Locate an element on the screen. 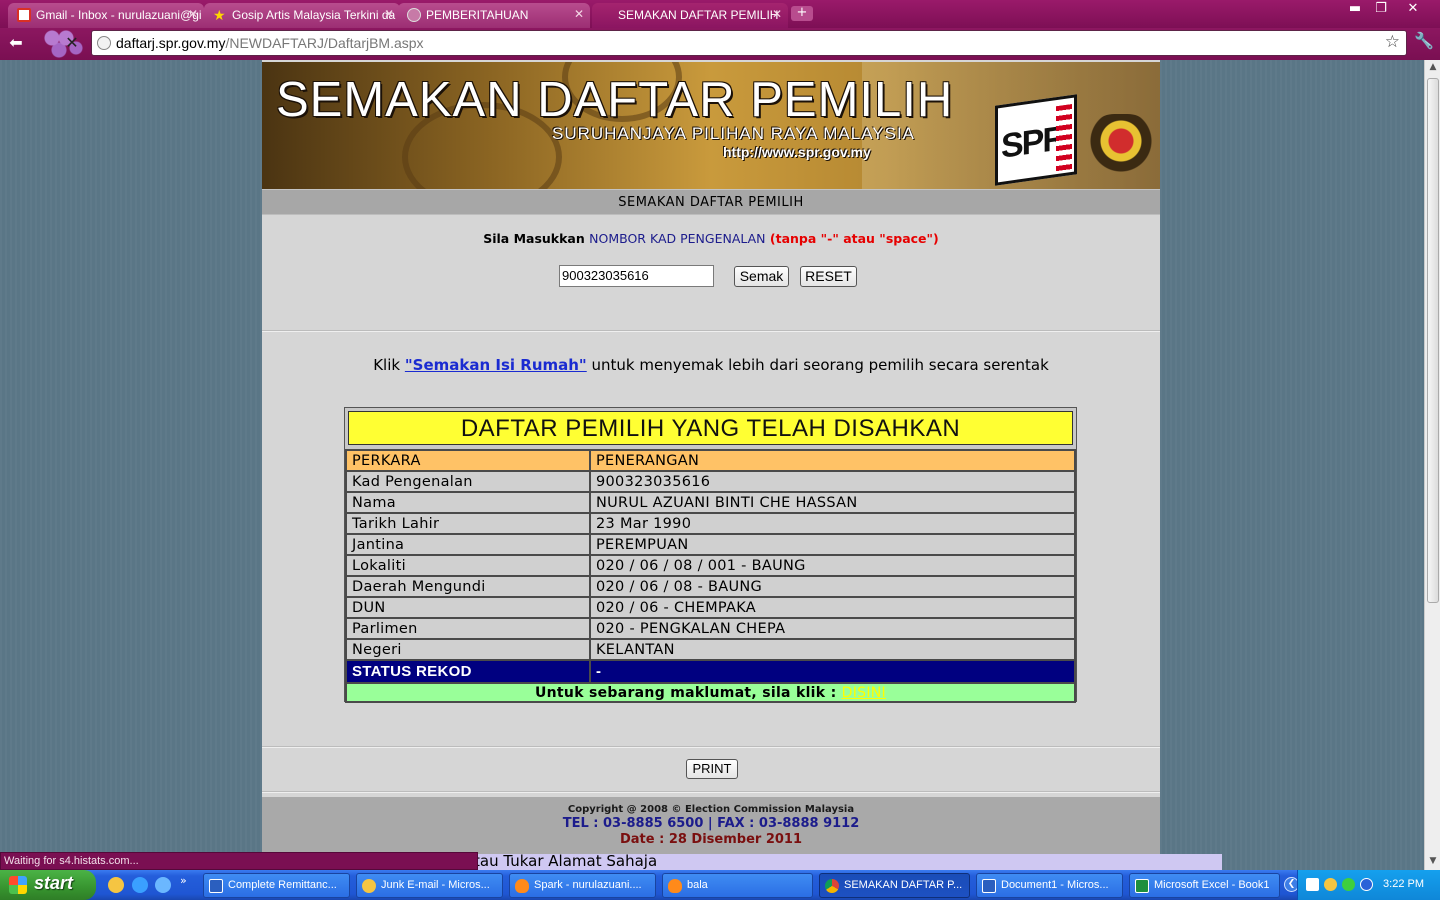 This screenshot has height=900, width=1440. taskbar-item: Microsoft Excel - Book1 is located at coordinates (1204, 885).